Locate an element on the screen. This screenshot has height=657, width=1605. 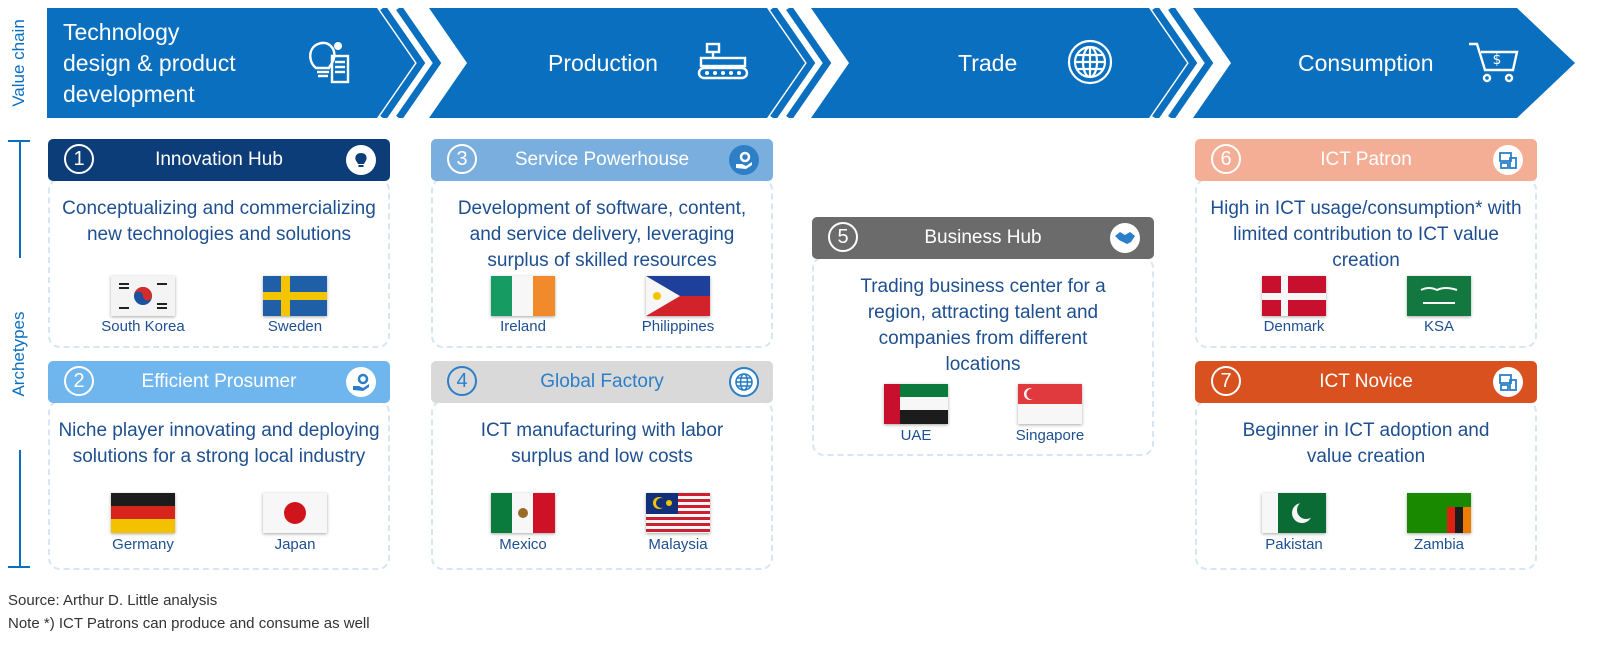
flag-south-korea is located at coordinates (143, 296).